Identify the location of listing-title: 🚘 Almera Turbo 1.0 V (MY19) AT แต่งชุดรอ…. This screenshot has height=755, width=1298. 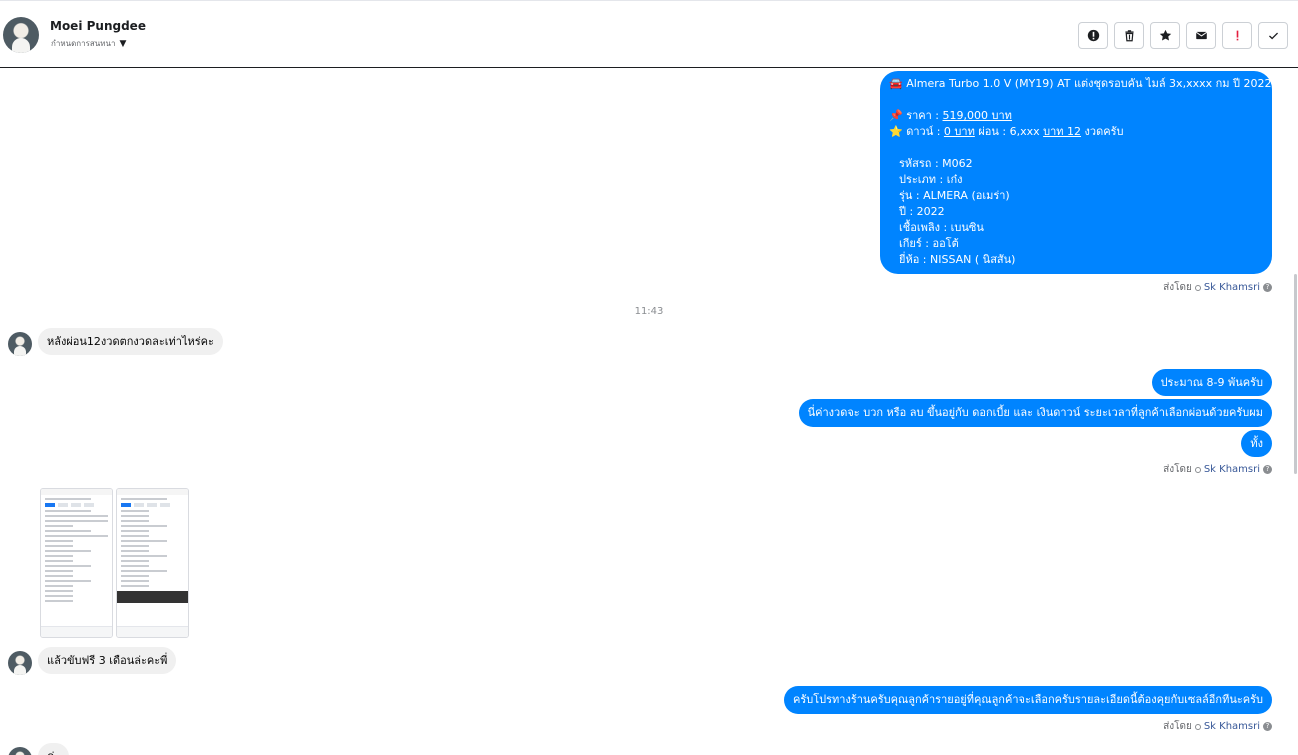
(1080, 83).